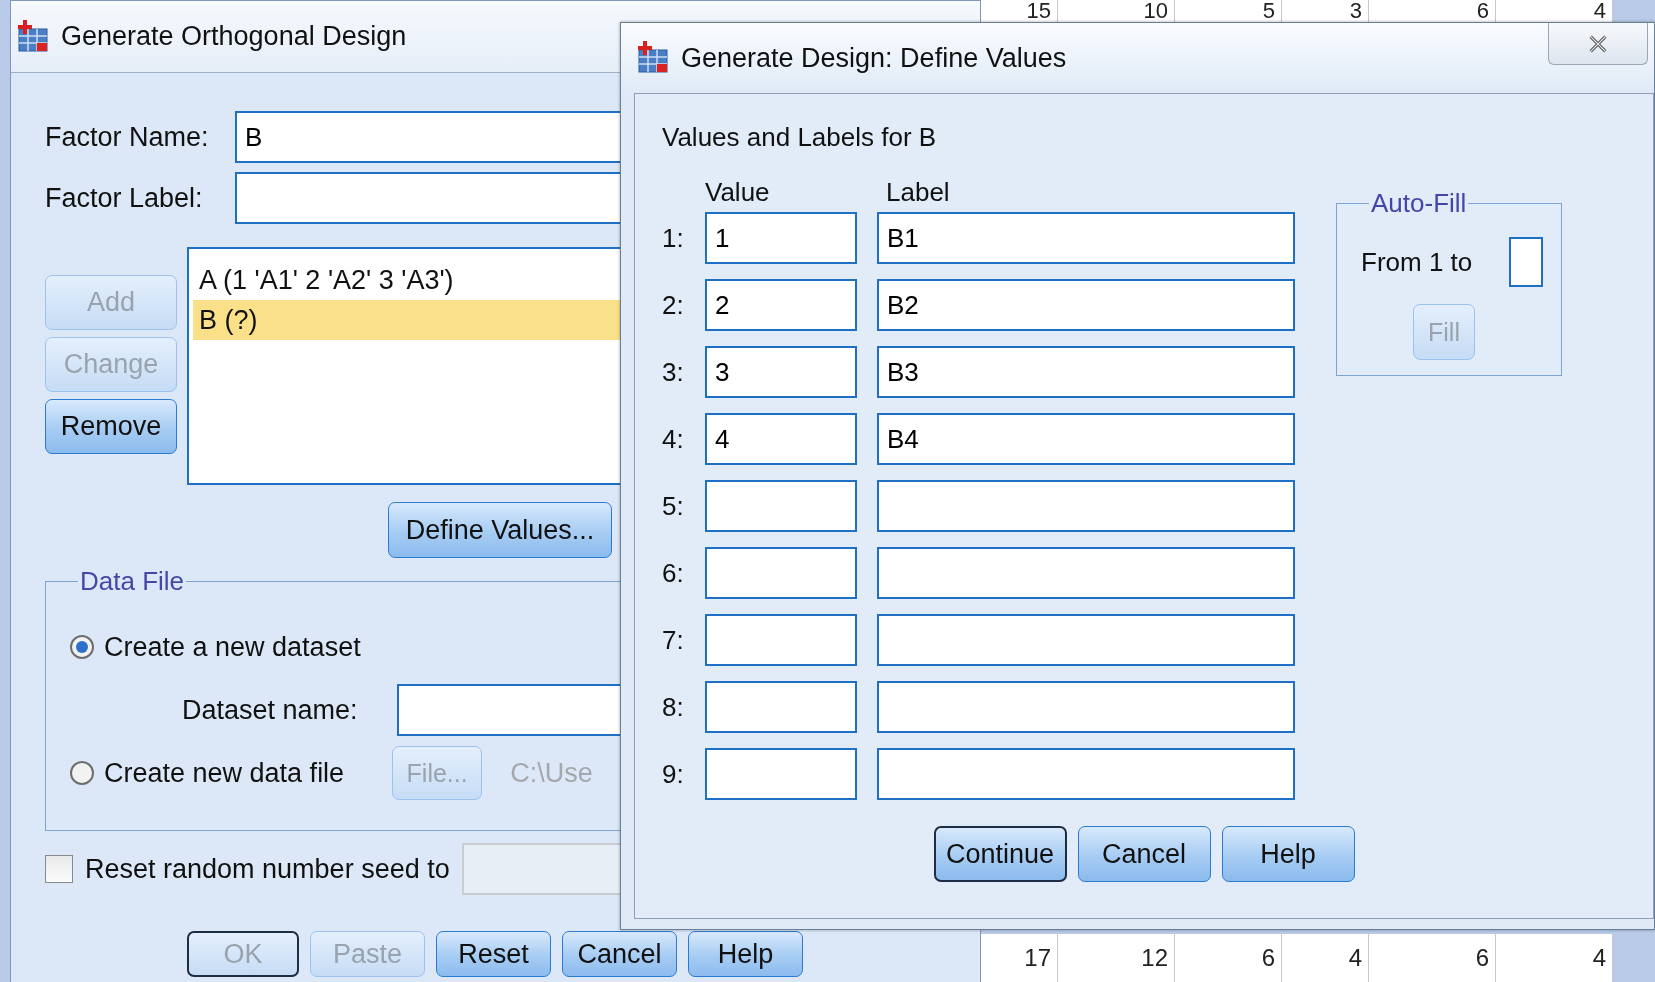  What do you see at coordinates (1086, 305) in the screenshot?
I see `input-field: B2` at bounding box center [1086, 305].